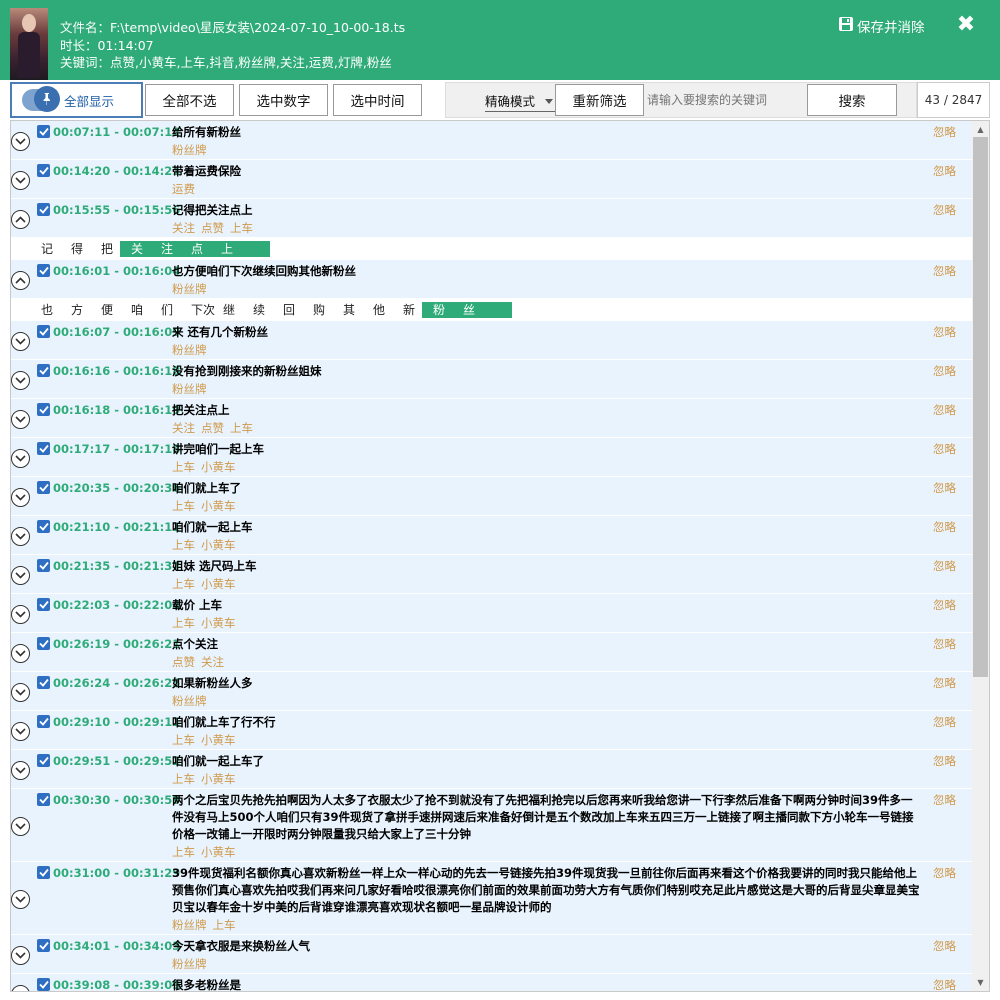 The width and height of the screenshot is (1000, 1000). Describe the element at coordinates (47, 249) in the screenshot. I see `word-token: 记` at that location.